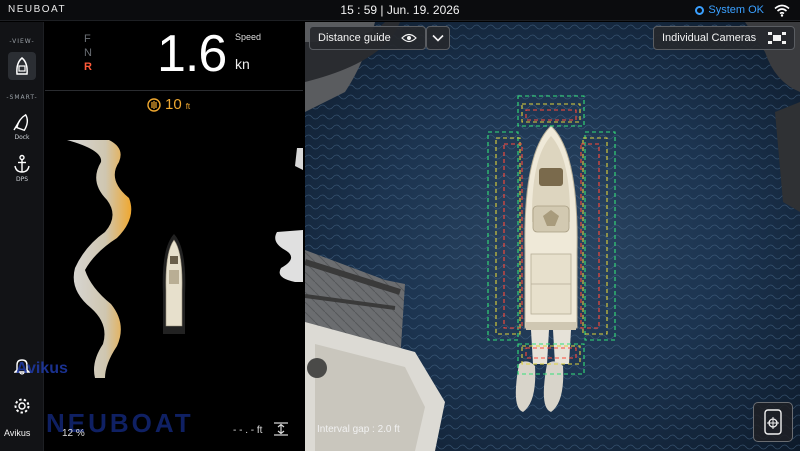  I want to click on dps-button, so click(22, 164).